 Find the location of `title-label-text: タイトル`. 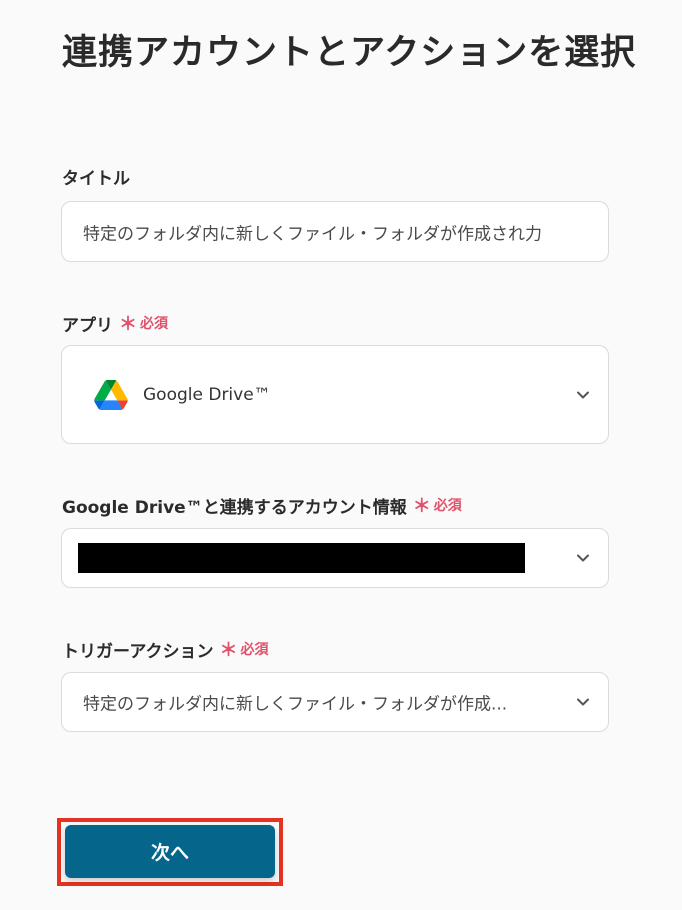

title-label-text: タイトル is located at coordinates (96, 179).